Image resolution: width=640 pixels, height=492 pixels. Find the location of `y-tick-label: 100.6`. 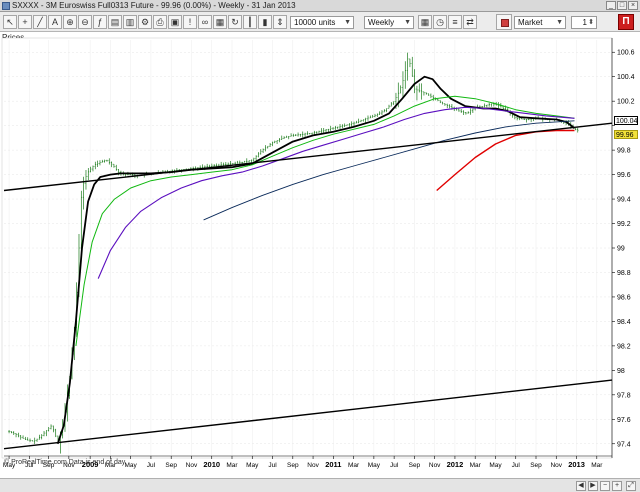

y-tick-label: 100.6 is located at coordinates (626, 53).